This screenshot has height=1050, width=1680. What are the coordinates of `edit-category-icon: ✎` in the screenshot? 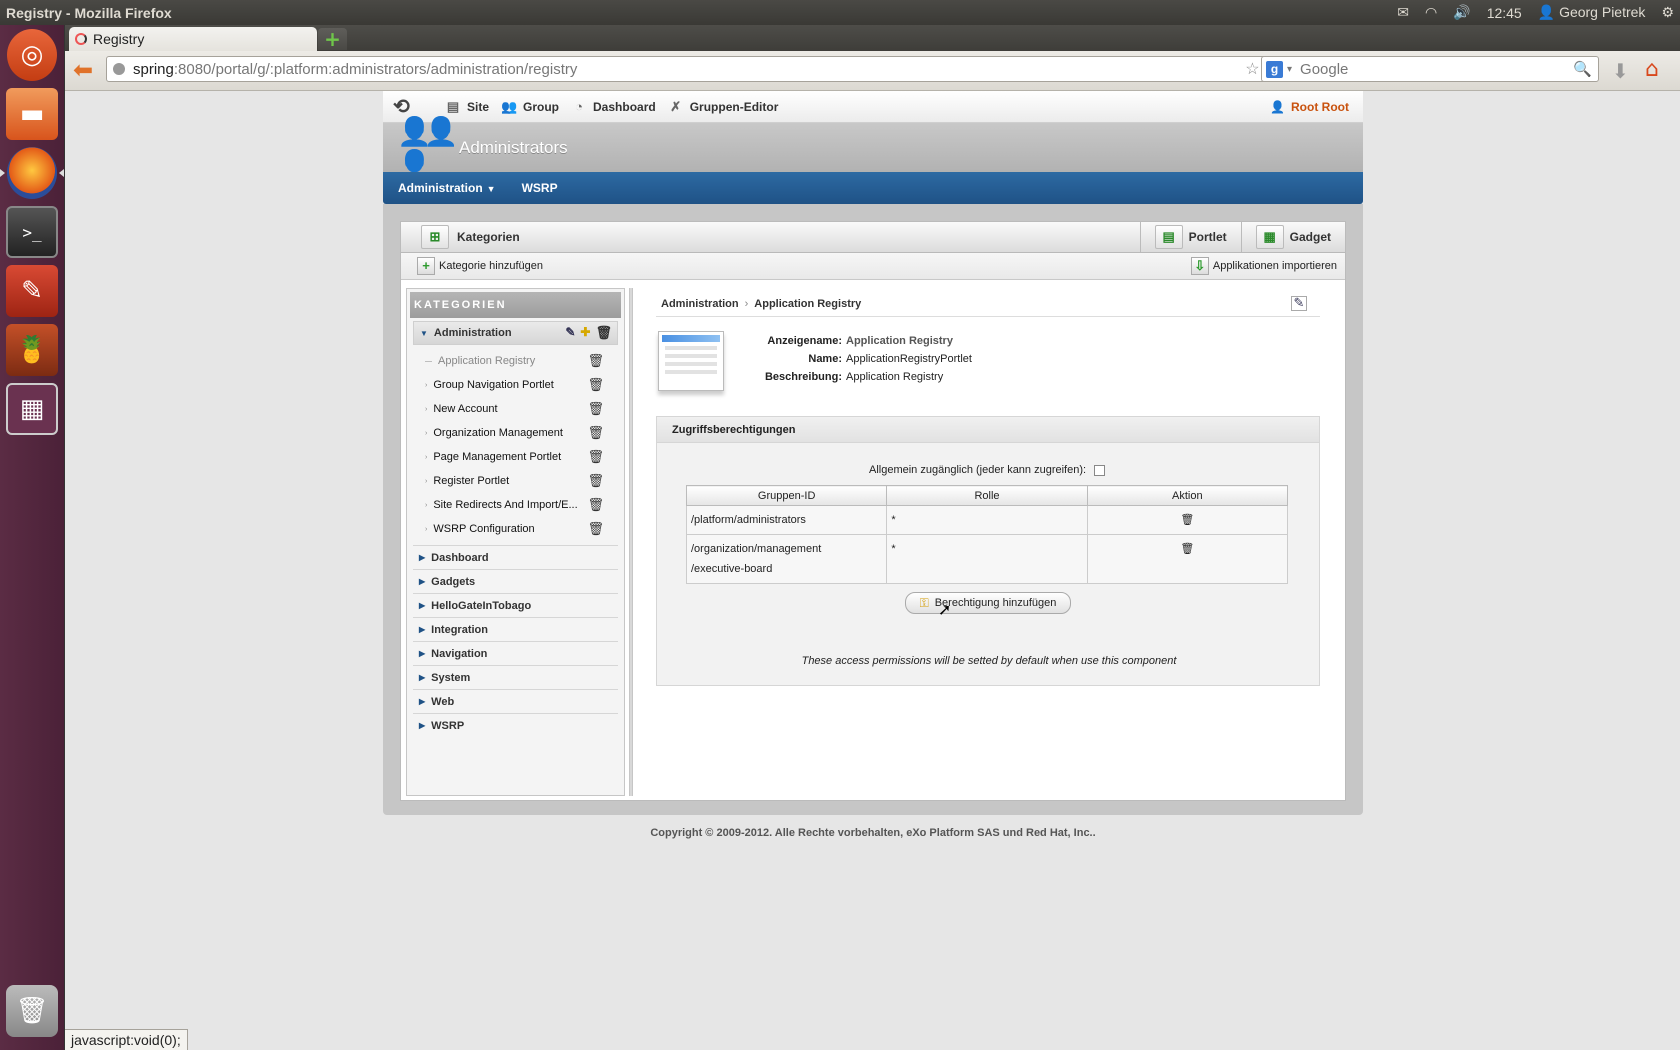 It's located at (570, 333).